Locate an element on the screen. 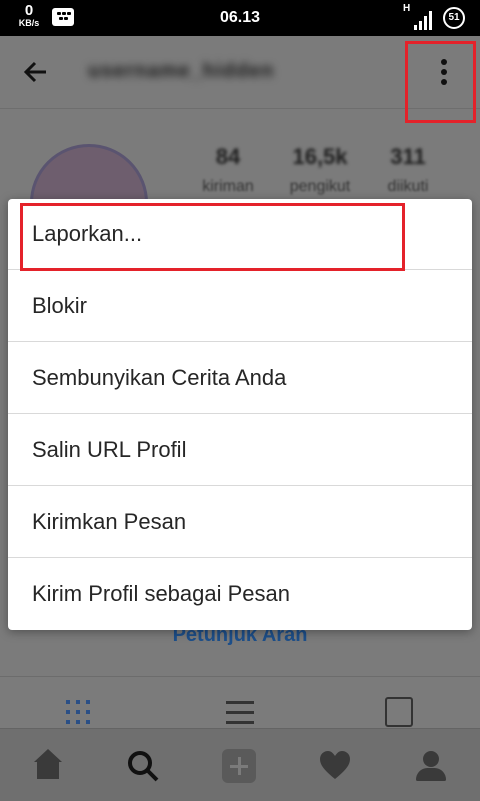 The image size is (480, 801). home-icon is located at coordinates (48, 766).